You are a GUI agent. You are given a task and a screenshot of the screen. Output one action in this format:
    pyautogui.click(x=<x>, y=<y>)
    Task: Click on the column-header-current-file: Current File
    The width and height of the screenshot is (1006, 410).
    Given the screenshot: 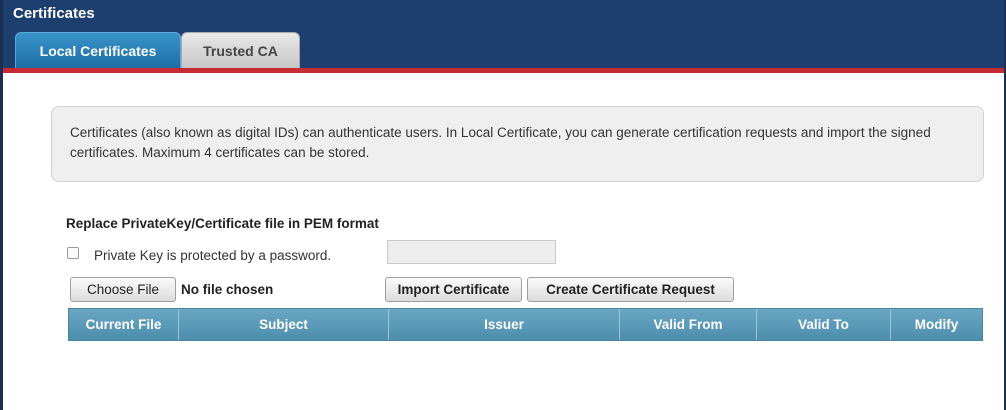 What is the action you would take?
    pyautogui.click(x=124, y=324)
    